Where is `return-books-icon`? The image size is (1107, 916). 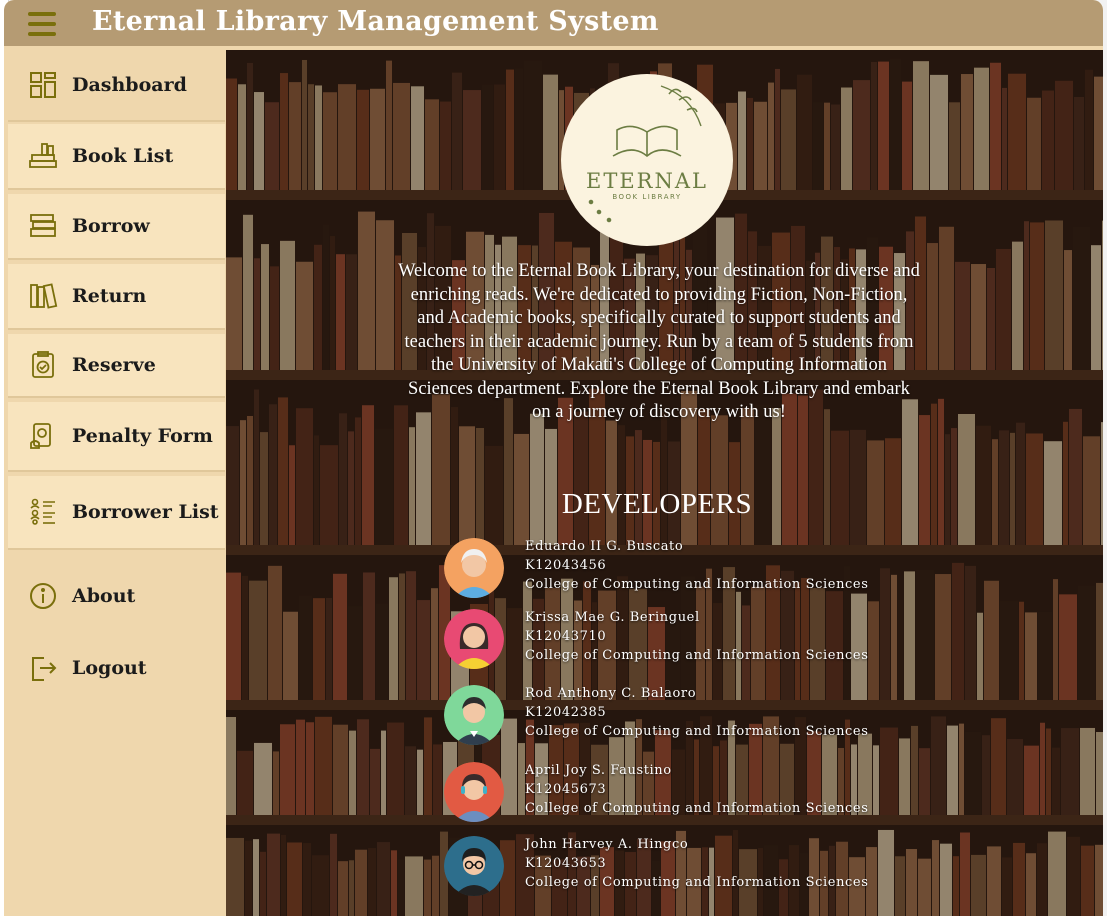 return-books-icon is located at coordinates (44, 296).